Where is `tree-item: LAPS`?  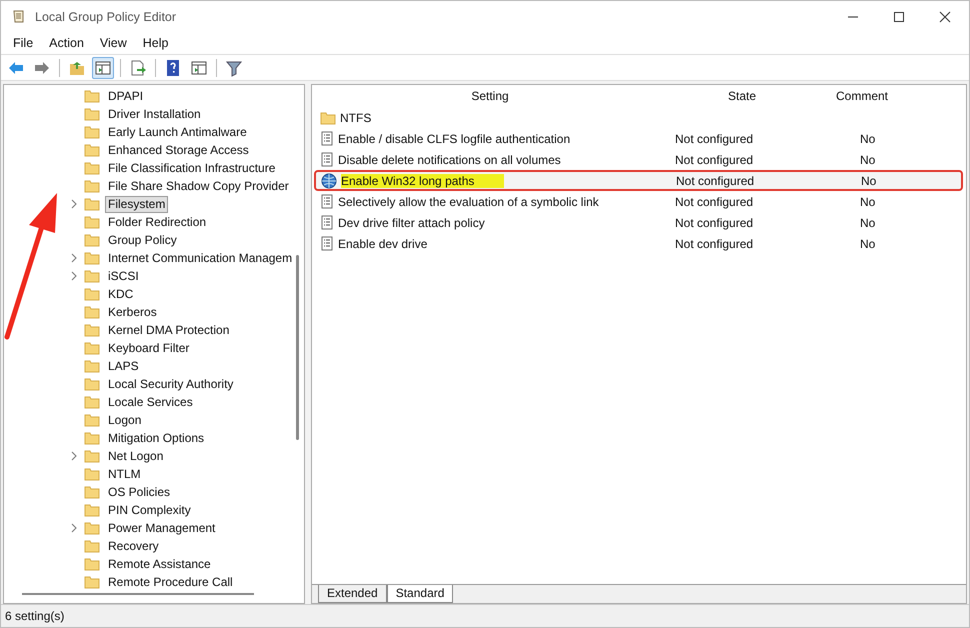
tree-item: LAPS is located at coordinates (123, 366).